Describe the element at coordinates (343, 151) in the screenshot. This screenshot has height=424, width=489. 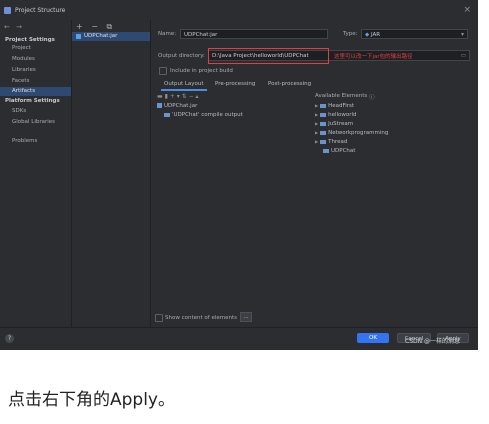
I see `list-item-label: UDPChat` at that location.